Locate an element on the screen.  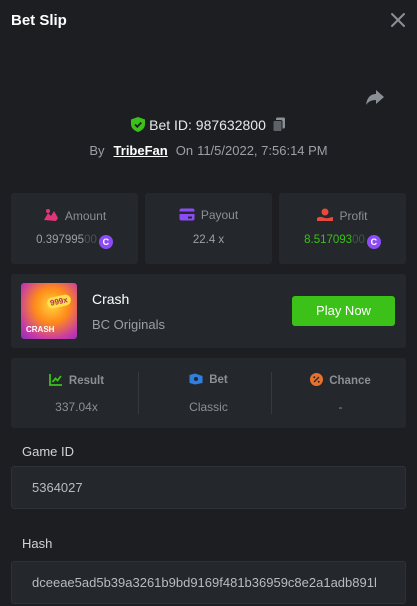
amount-card: Amount 0.39799500 C is located at coordinates (74, 228).